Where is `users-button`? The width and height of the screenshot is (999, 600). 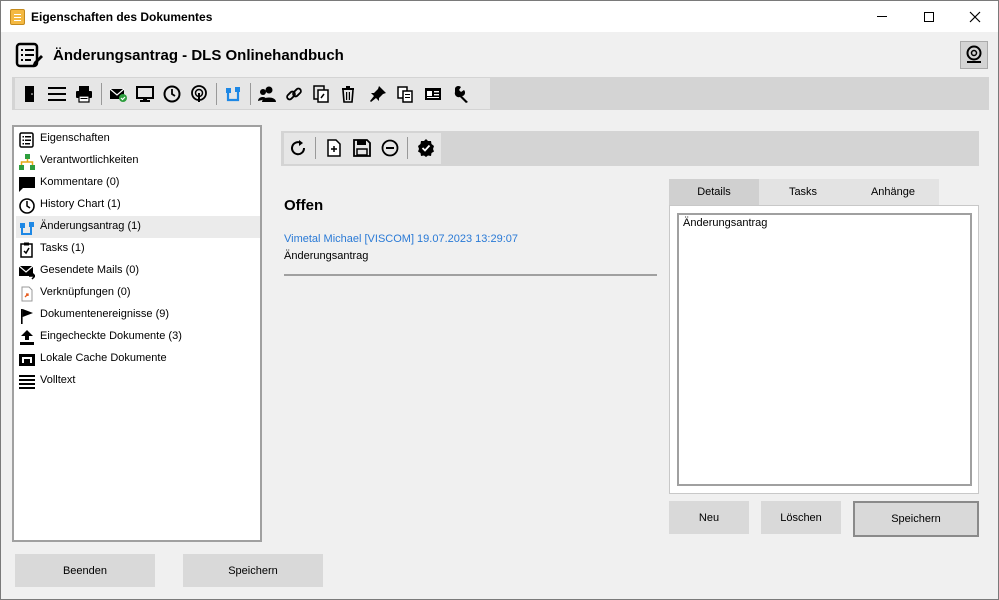
users-button is located at coordinates (267, 94).